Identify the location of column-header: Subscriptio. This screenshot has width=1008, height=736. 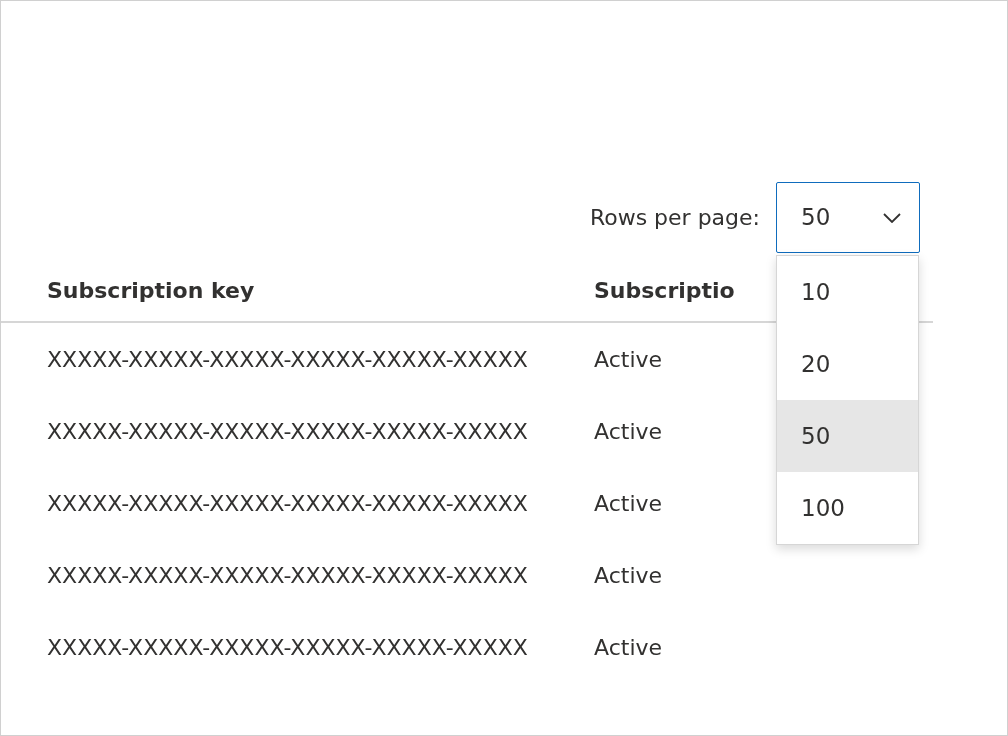
(664, 291).